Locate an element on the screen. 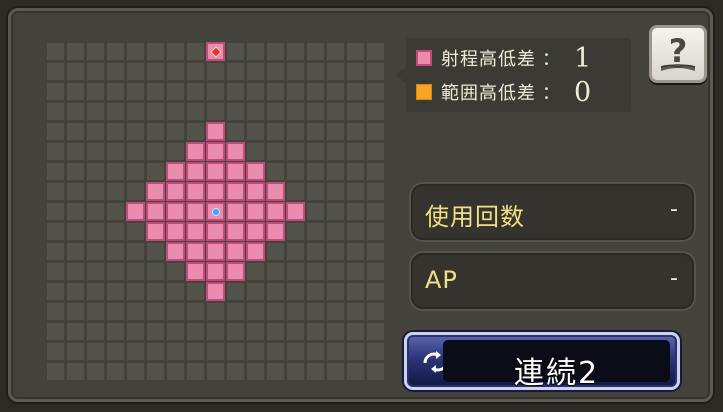 Image resolution: width=723 pixels, height=412 pixels. height-difference-box: 射程高低差 ： 1 範囲高低差 ： 0 is located at coordinates (513, 75).